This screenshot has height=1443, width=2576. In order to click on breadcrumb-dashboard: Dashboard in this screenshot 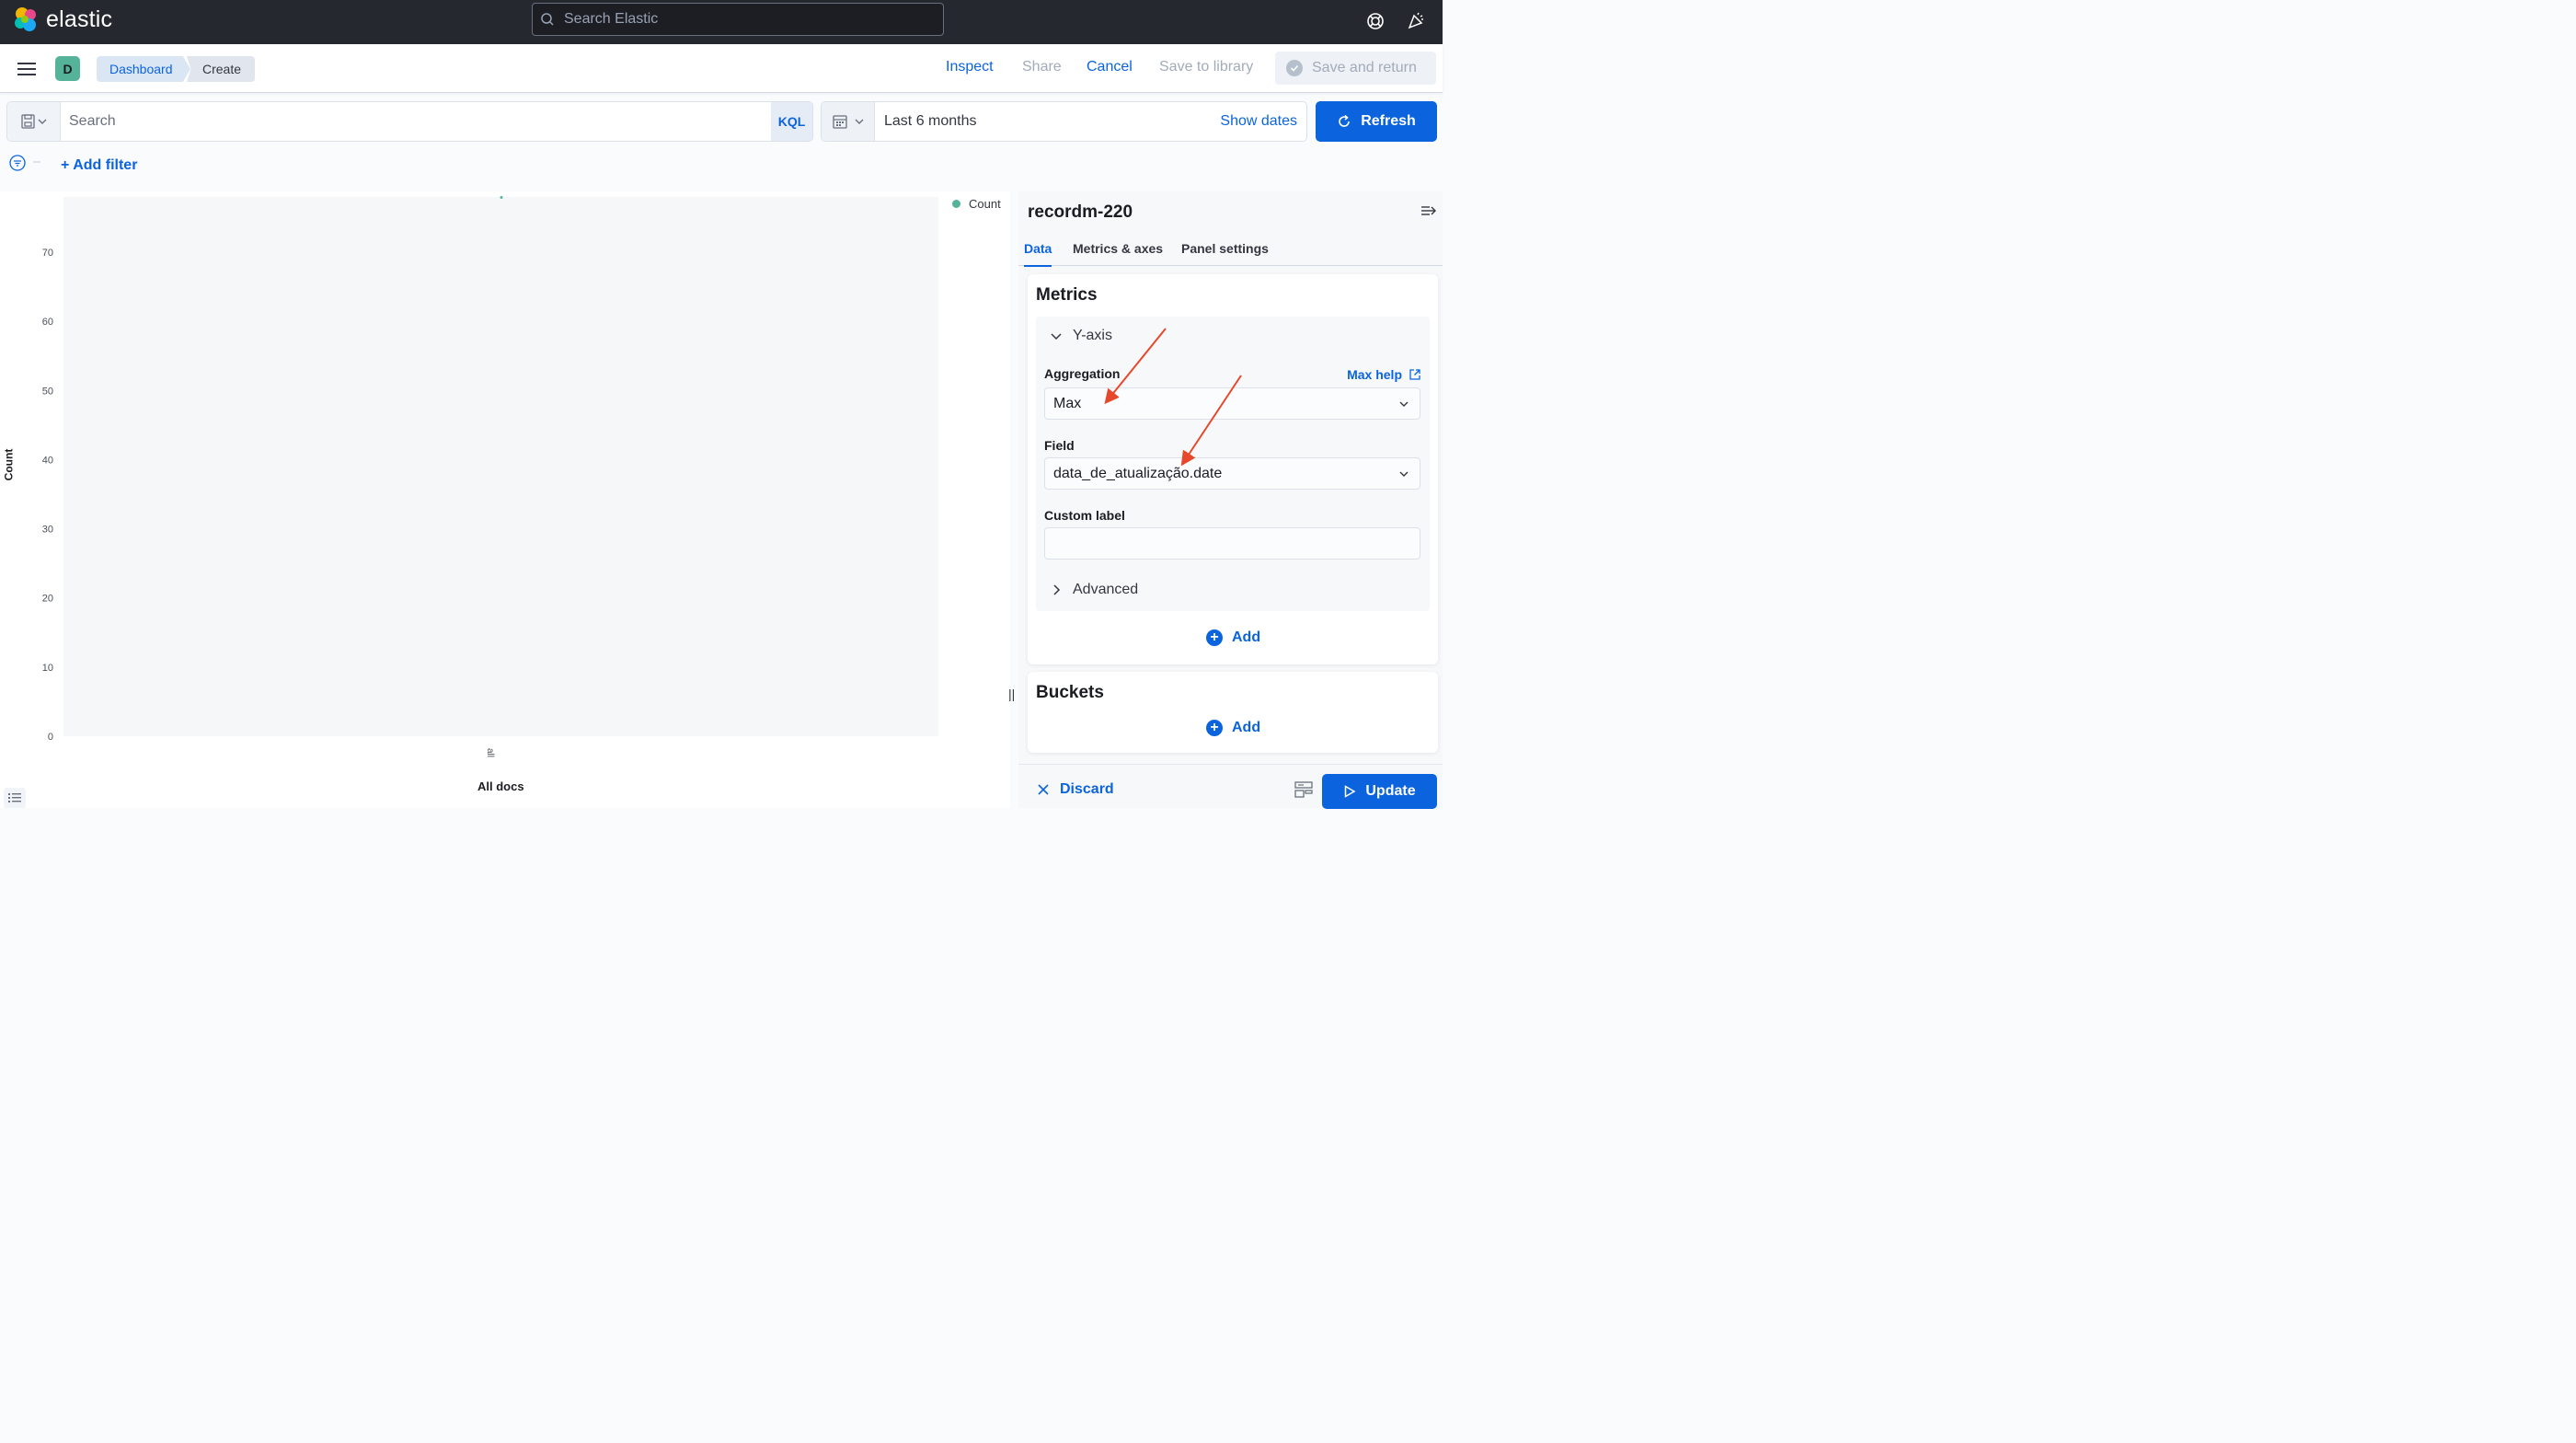, I will do `click(143, 69)`.